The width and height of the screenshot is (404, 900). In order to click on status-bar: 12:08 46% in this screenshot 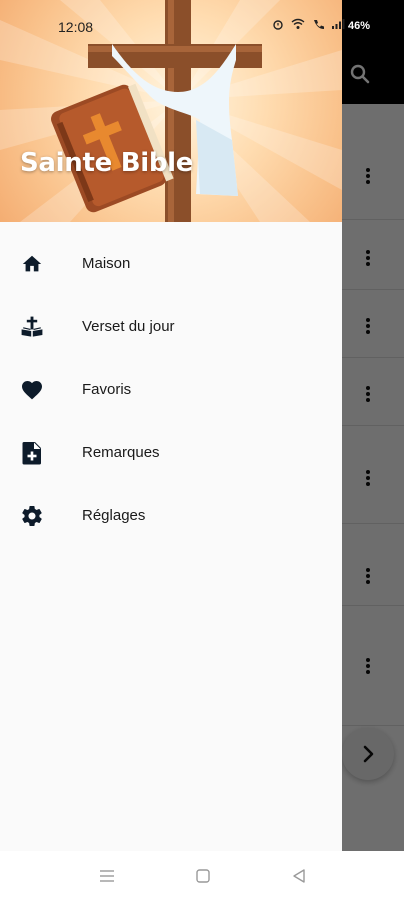, I will do `click(202, 20)`.